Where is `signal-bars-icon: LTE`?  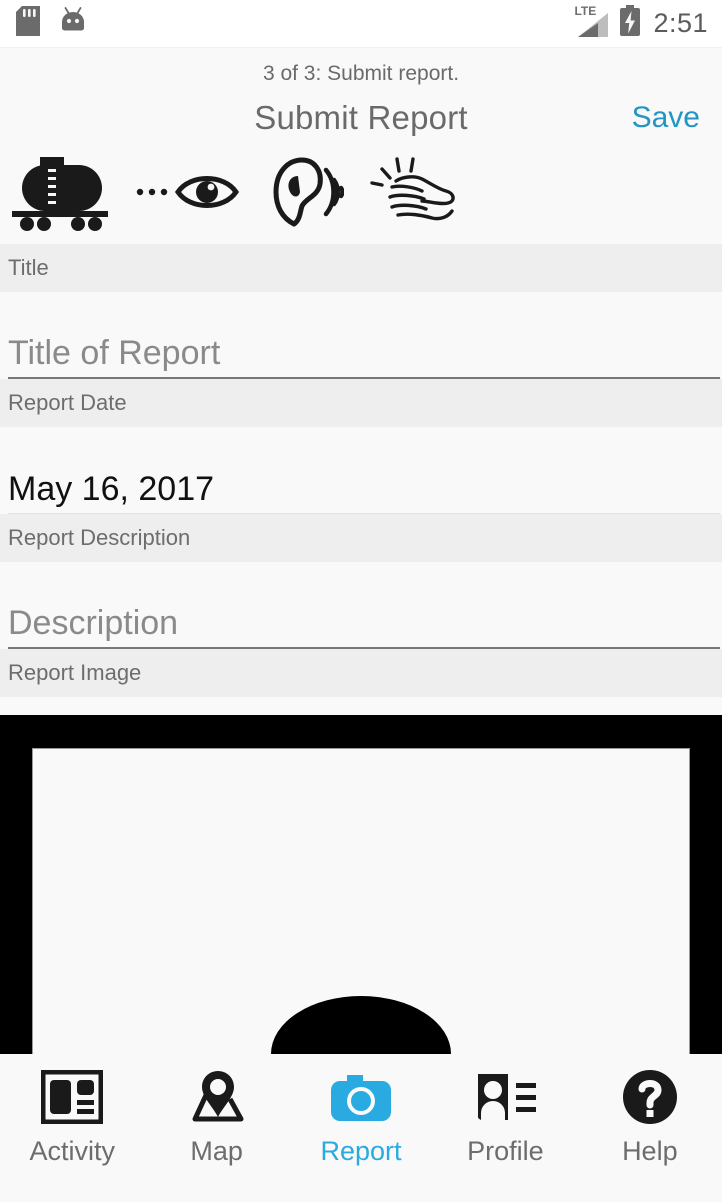
signal-bars-icon: LTE is located at coordinates (592, 22).